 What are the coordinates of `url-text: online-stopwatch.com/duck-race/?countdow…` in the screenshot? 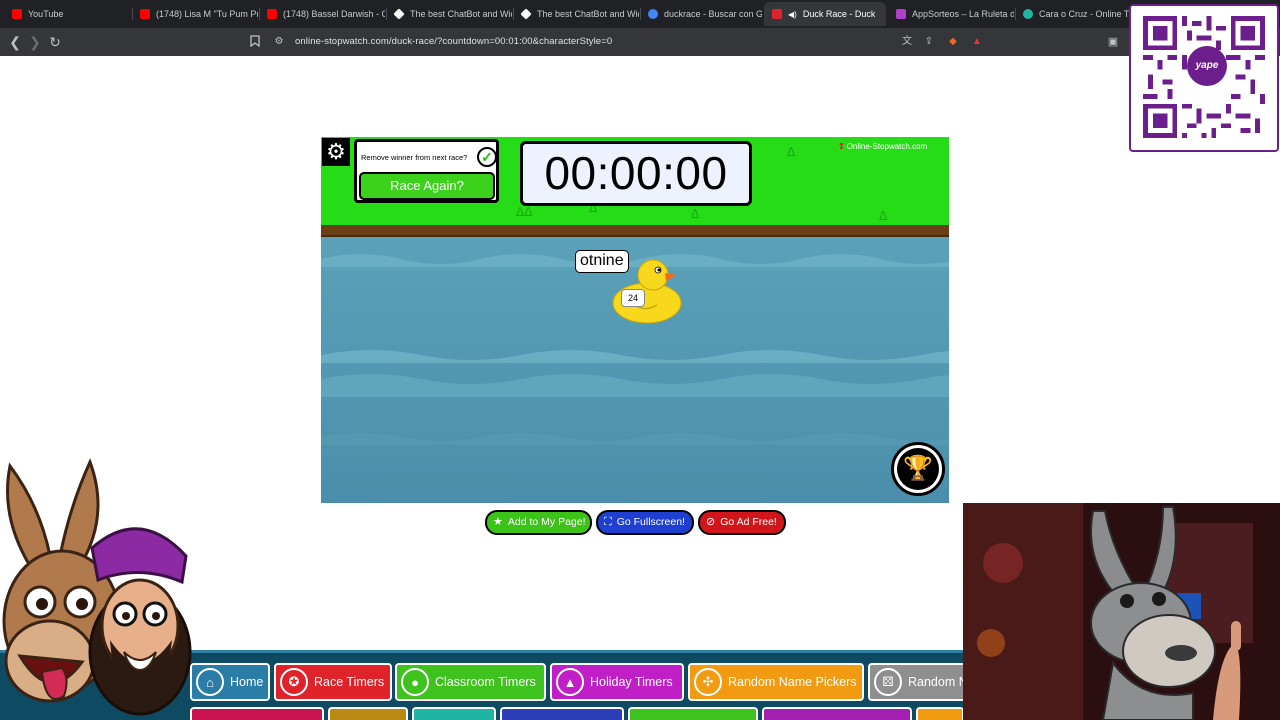 It's located at (453, 41).